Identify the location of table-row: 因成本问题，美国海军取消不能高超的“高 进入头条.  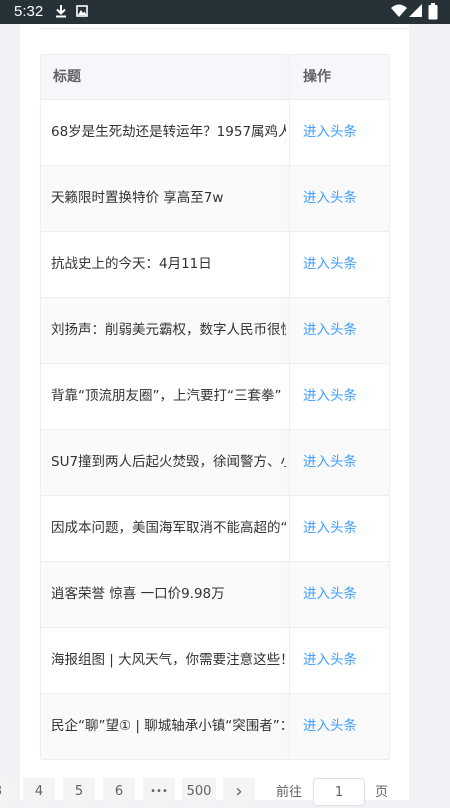
(215, 529).